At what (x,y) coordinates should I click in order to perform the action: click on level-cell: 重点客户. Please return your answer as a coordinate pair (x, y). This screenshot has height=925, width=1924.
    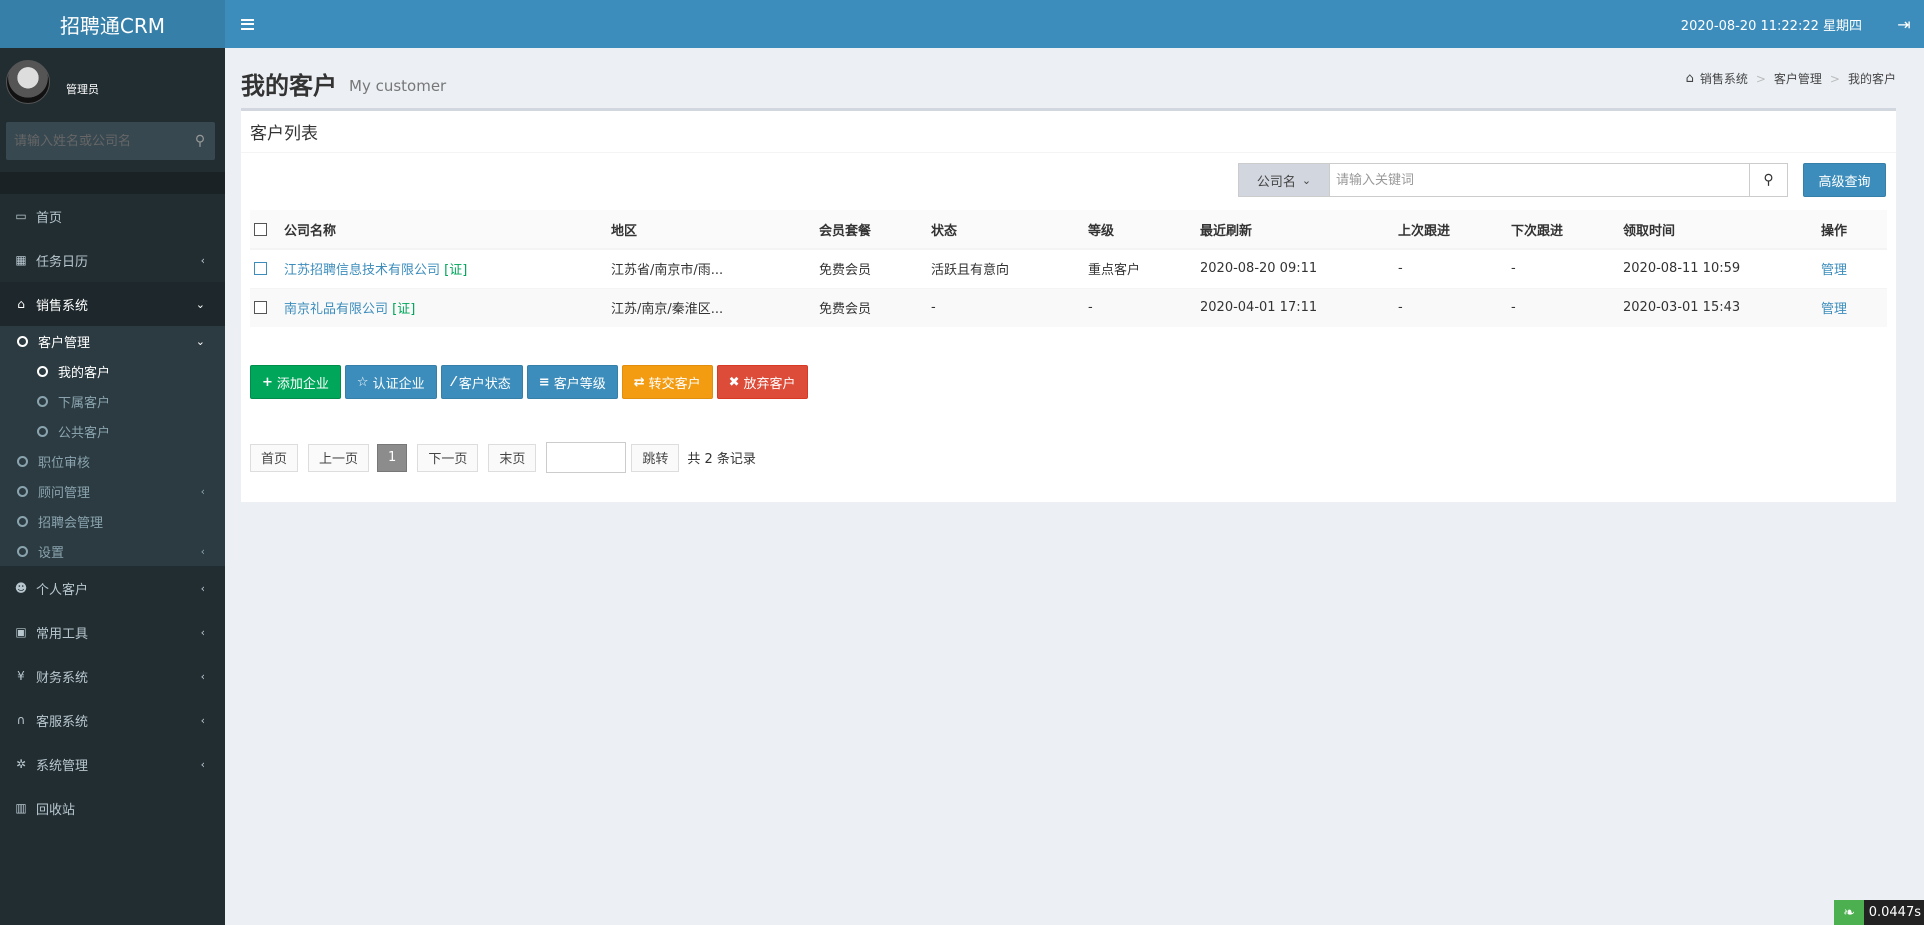
    Looking at the image, I should click on (1140, 268).